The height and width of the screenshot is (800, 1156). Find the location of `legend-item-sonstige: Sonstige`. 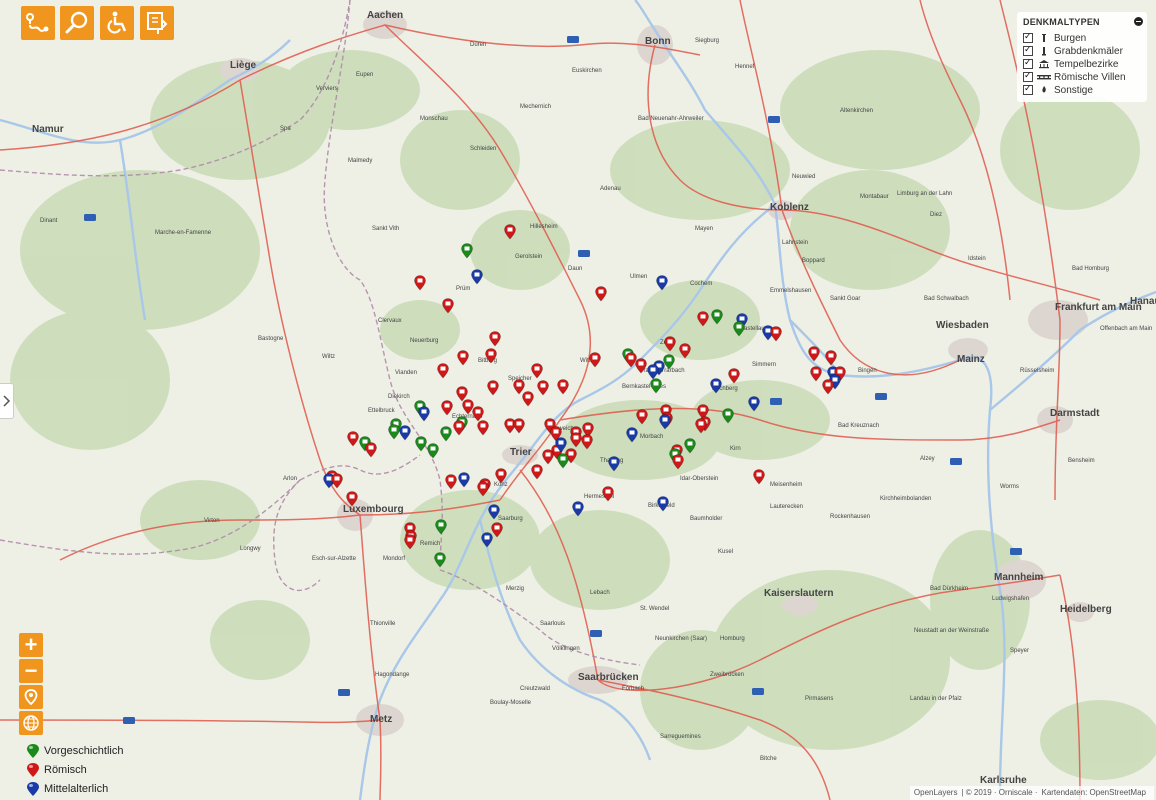

legend-item-sonstige: Sonstige is located at coordinates (1058, 89).